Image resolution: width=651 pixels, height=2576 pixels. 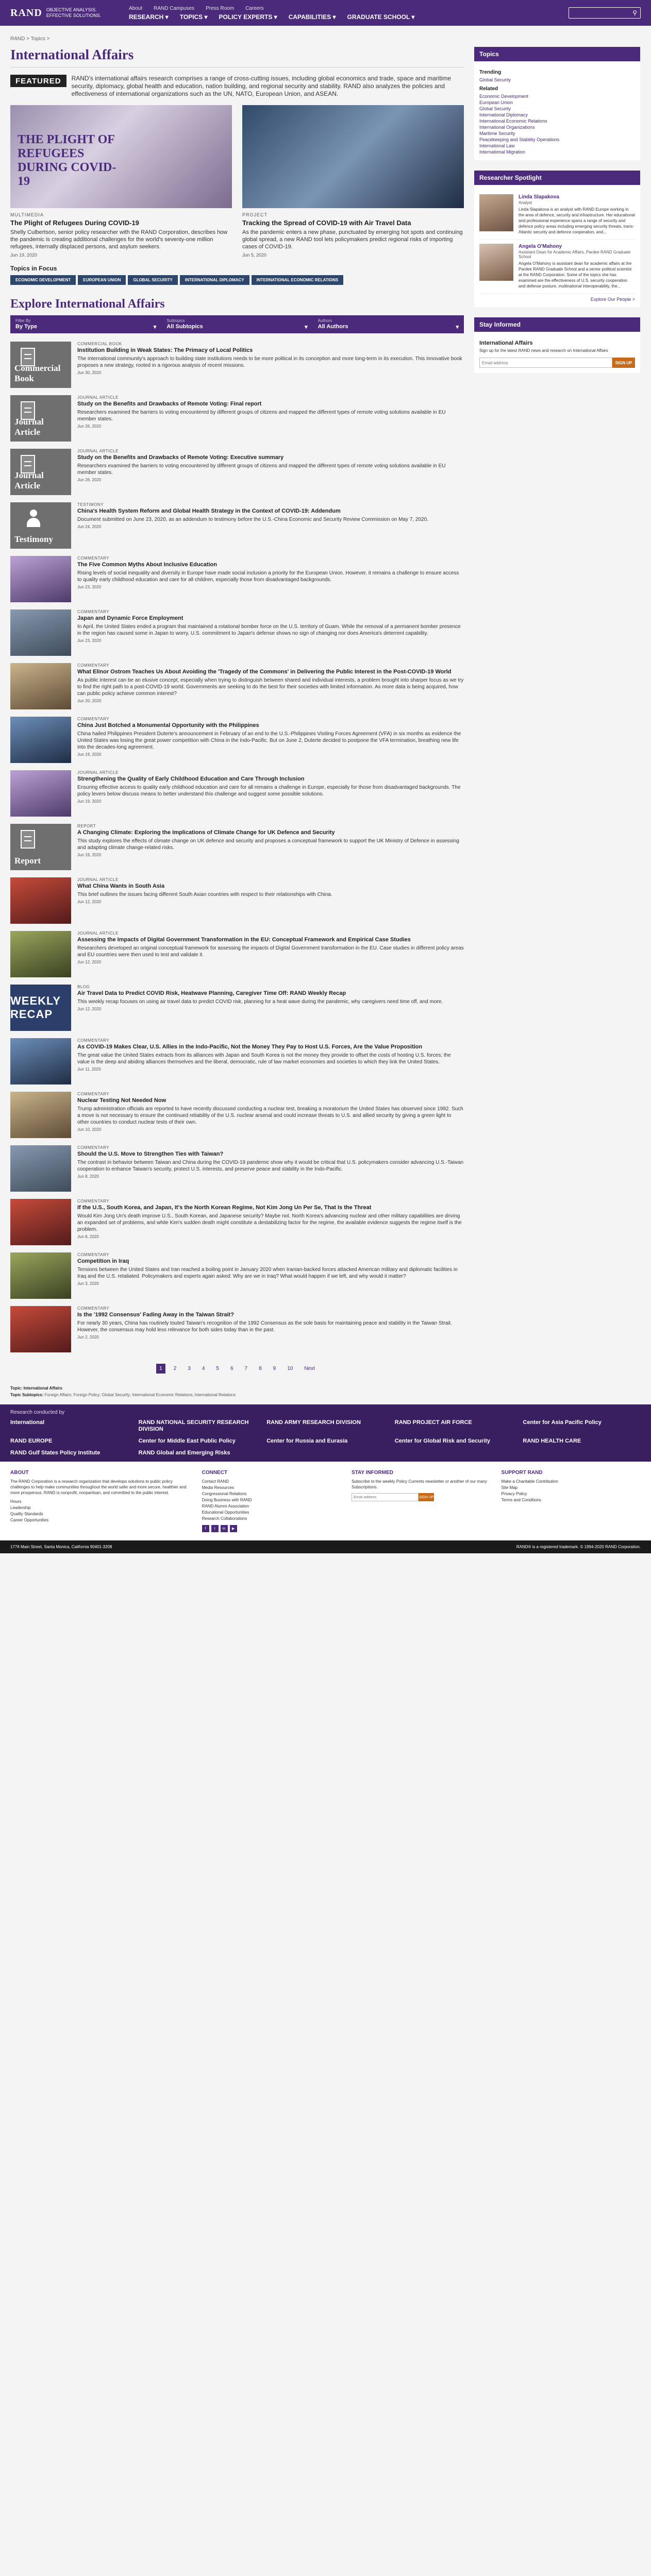 I want to click on research-unit-link: RAND ARMY RESEARCH DIVISION, so click(x=326, y=1426).